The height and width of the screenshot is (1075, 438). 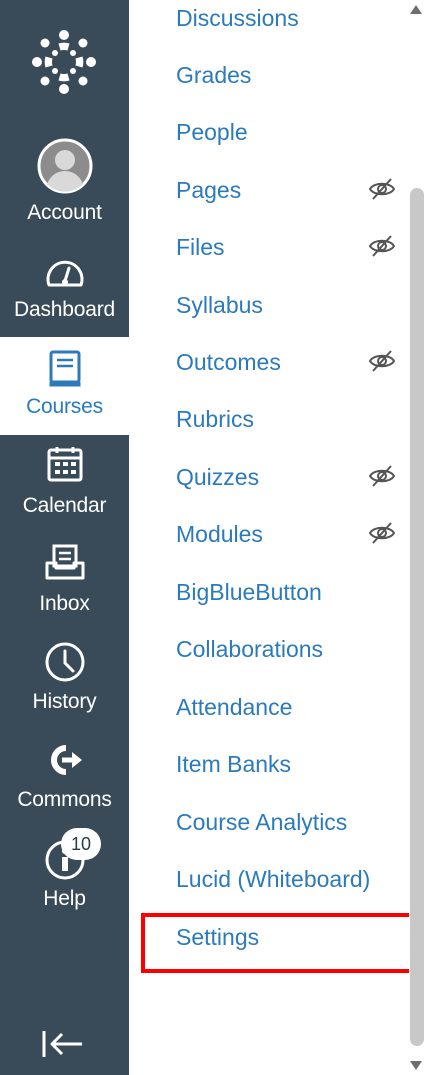 What do you see at coordinates (64, 464) in the screenshot?
I see `calendar-icon` at bounding box center [64, 464].